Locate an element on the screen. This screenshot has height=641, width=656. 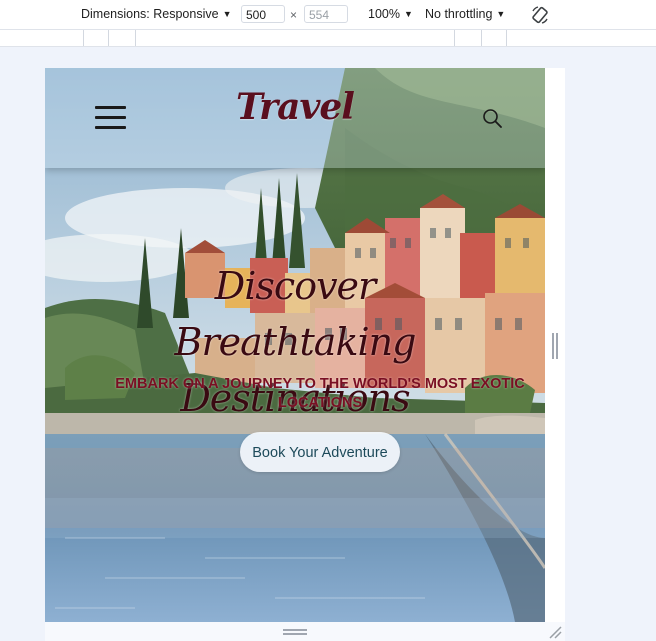
site-header: Travel is located at coordinates (295, 118).